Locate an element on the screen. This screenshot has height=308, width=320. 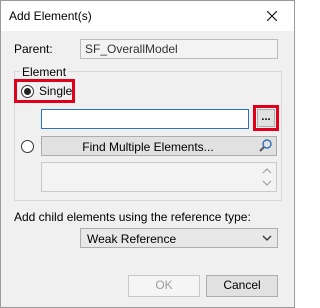
ok-button: OK is located at coordinates (164, 286).